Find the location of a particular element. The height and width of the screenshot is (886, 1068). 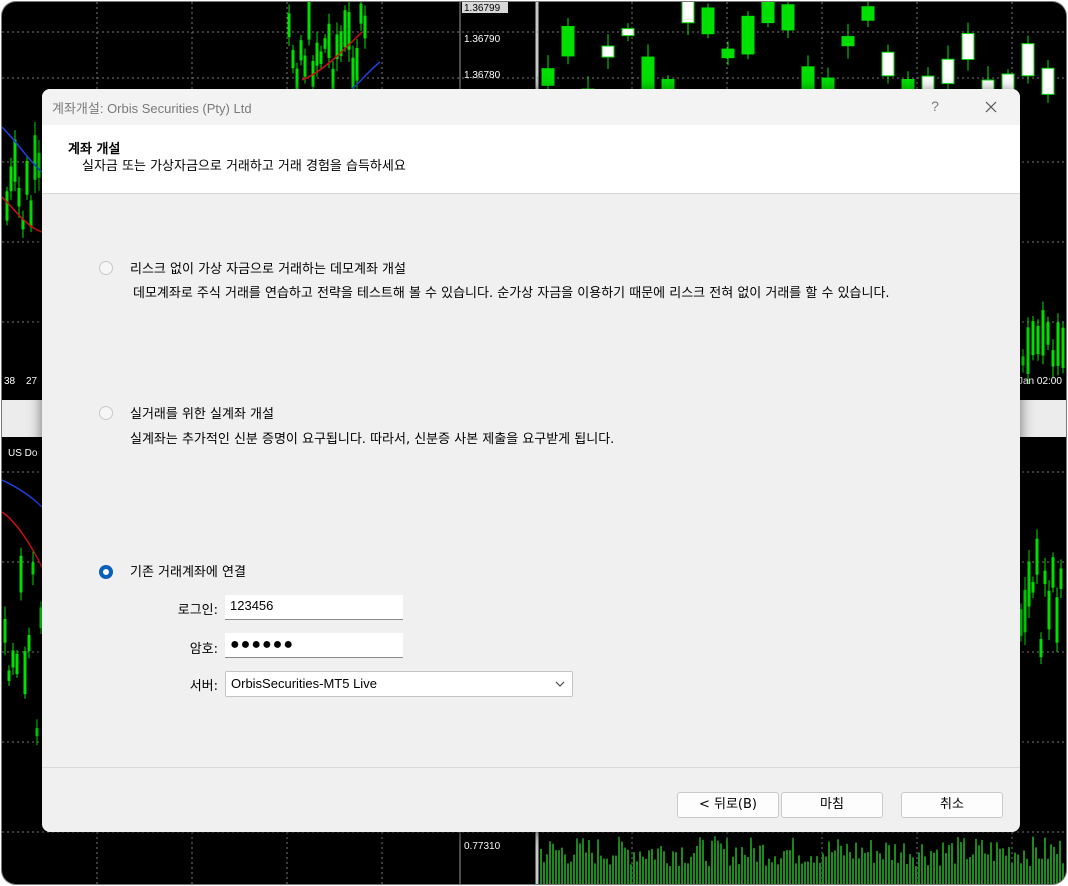

back-button: < 뒤로(B) is located at coordinates (728, 805).